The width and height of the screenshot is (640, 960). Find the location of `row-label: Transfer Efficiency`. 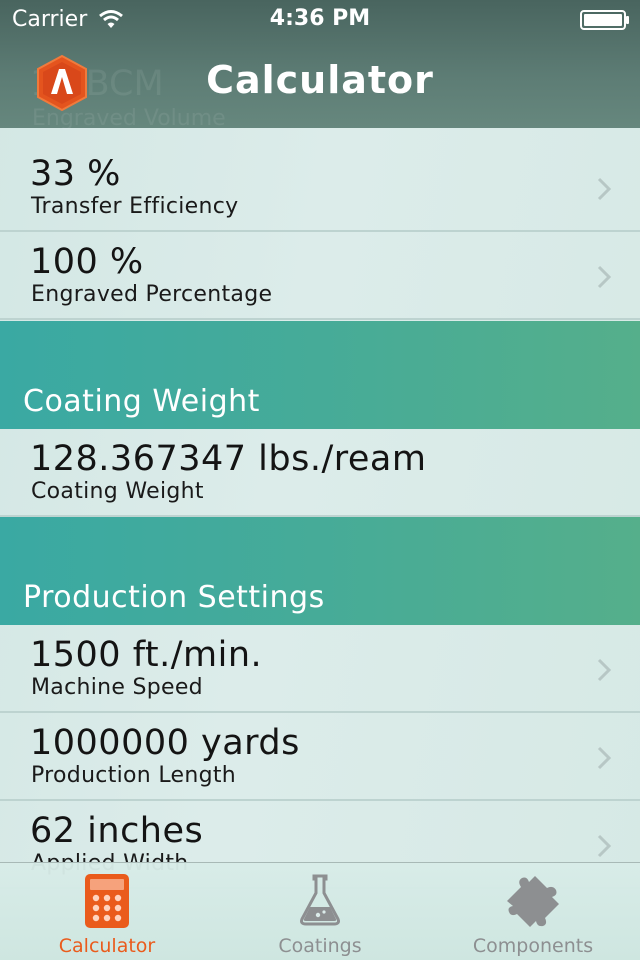

row-label: Transfer Efficiency is located at coordinates (135, 206).